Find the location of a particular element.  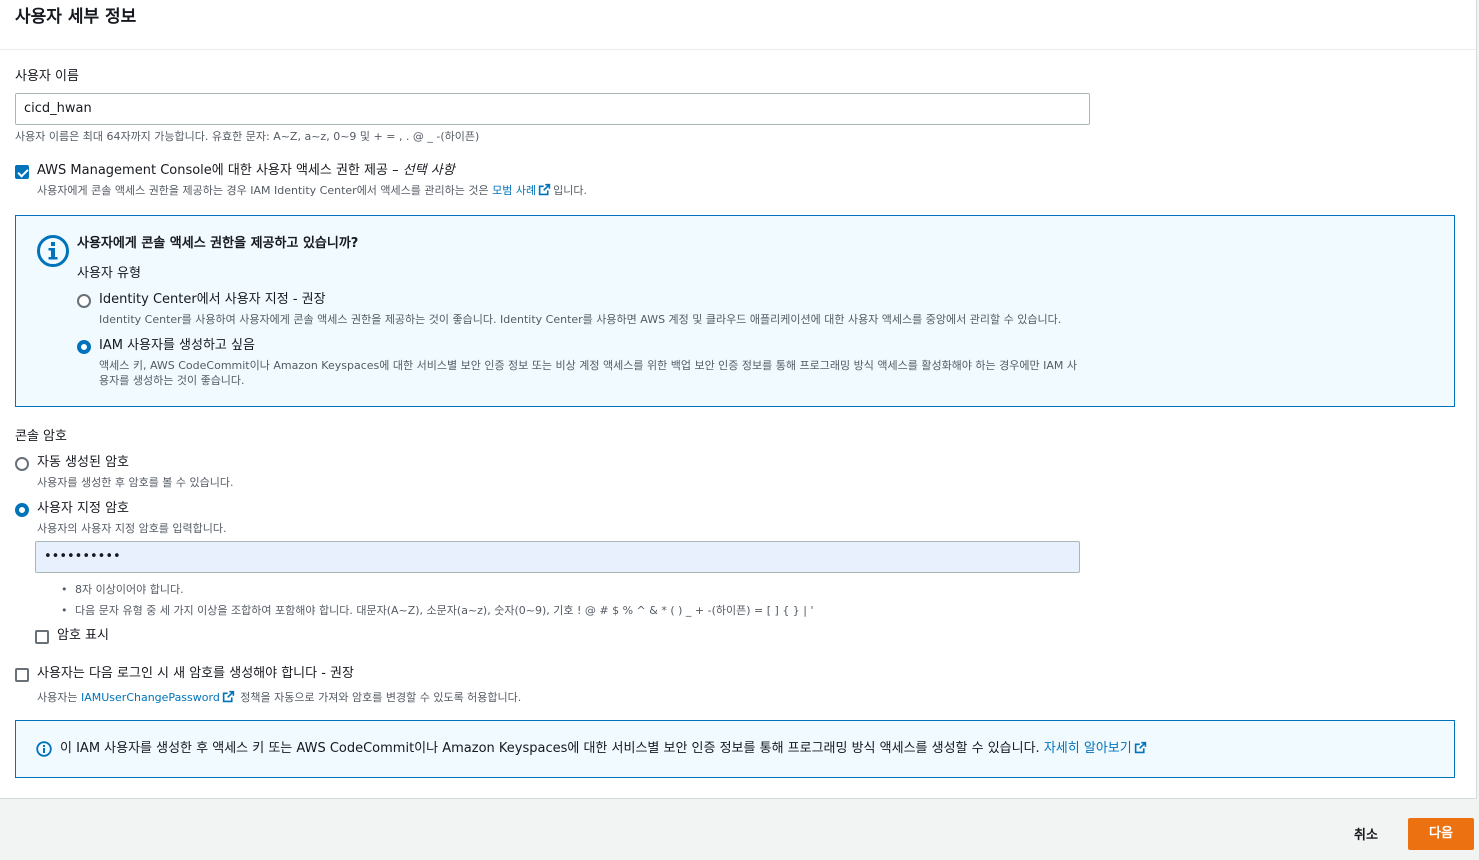

section-title: 사용자 세부 정보 is located at coordinates (76, 17).